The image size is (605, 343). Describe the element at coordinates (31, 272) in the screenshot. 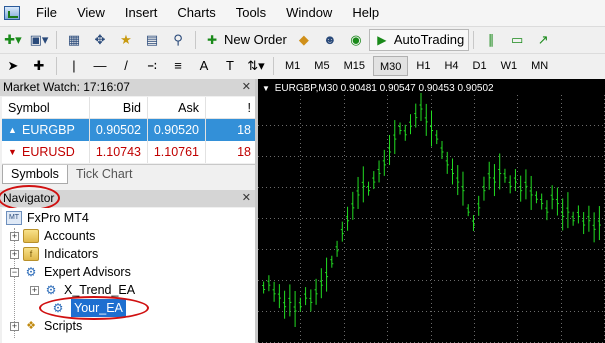

I see `expert-advisor-icon: ⚙` at that location.